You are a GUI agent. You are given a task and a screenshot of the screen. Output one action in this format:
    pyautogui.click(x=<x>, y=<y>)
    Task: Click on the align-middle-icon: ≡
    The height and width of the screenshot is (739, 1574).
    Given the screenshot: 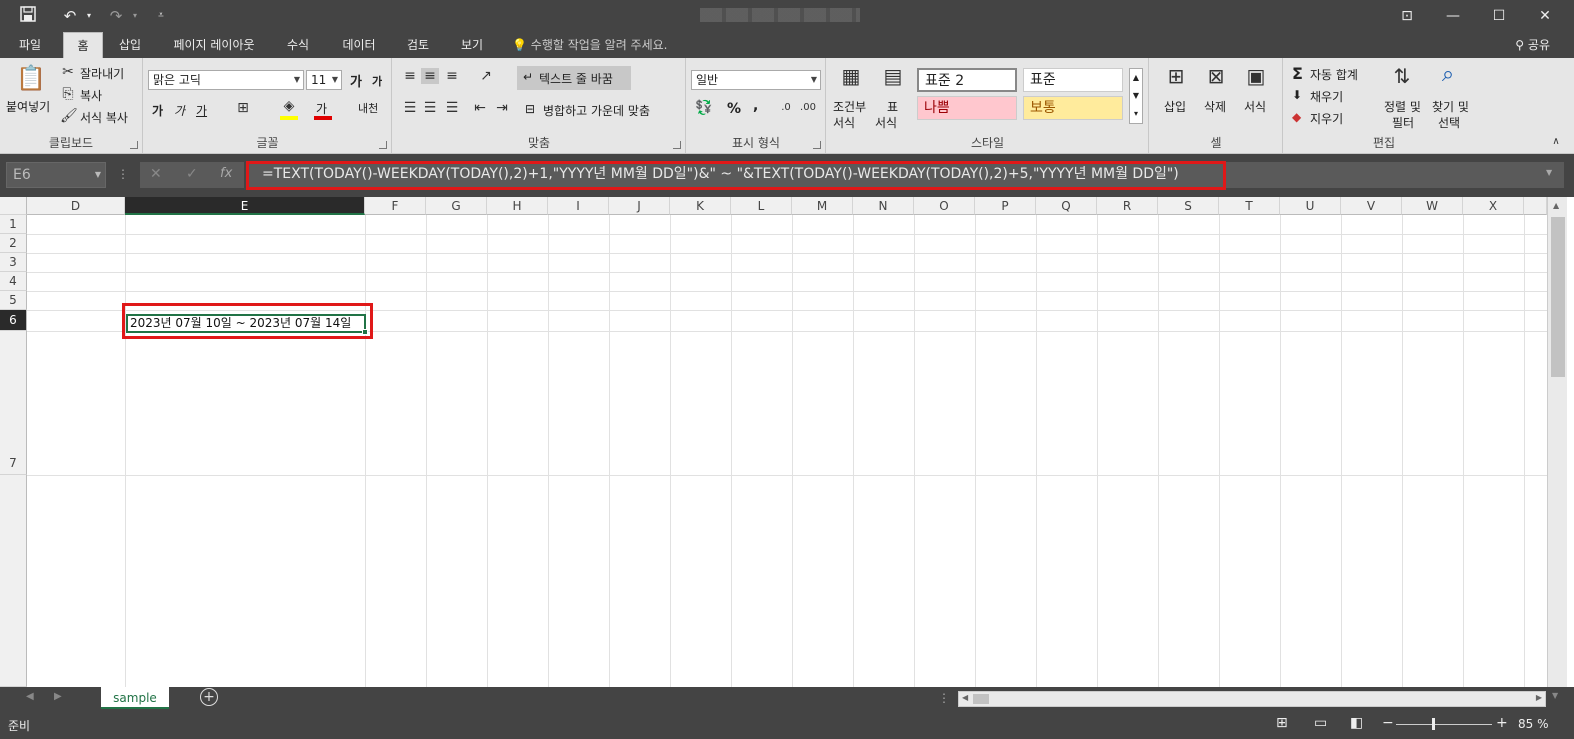 What is the action you would take?
    pyautogui.click(x=430, y=76)
    